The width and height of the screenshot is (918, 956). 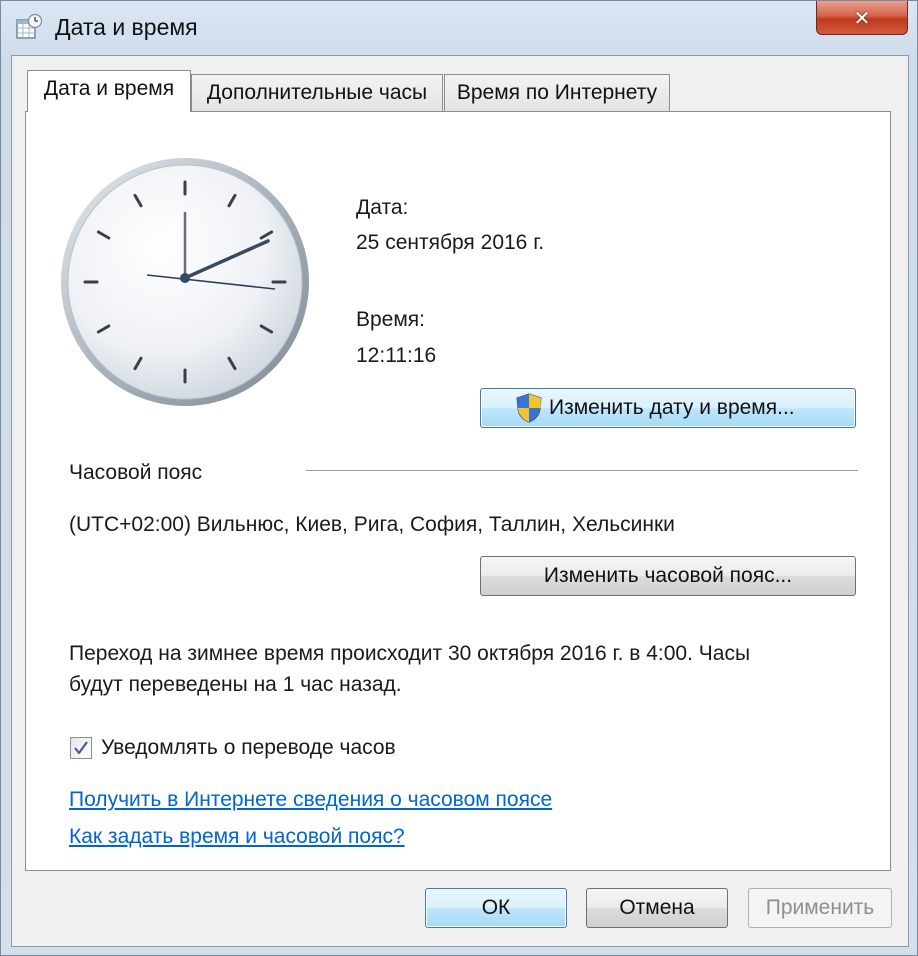 I want to click on analog-clock, so click(x=185, y=282).